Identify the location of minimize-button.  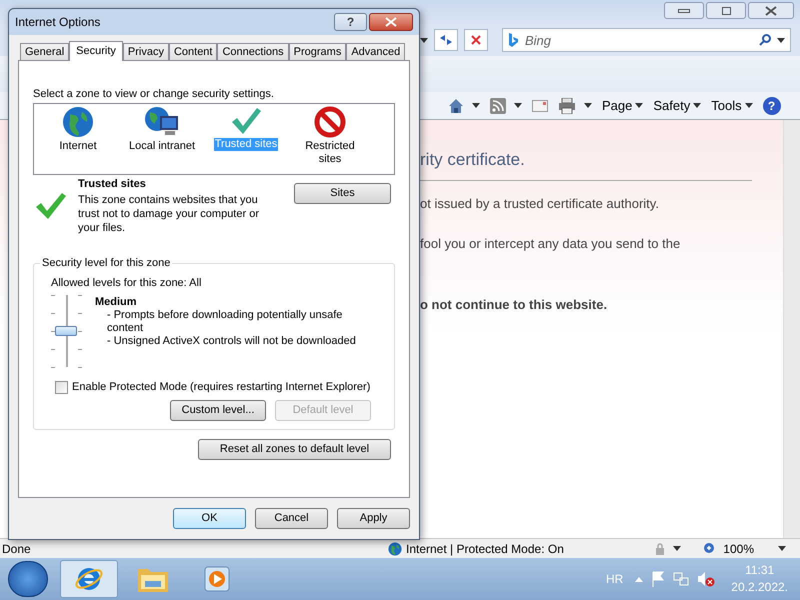
(684, 10).